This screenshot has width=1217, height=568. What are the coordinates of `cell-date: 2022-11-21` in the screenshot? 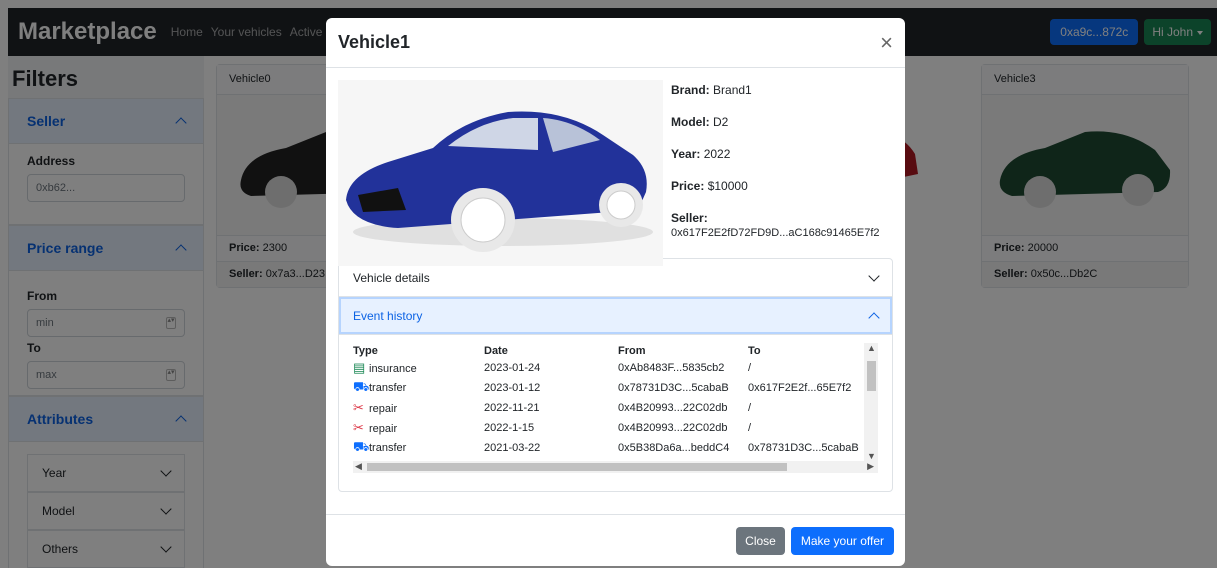 It's located at (512, 408).